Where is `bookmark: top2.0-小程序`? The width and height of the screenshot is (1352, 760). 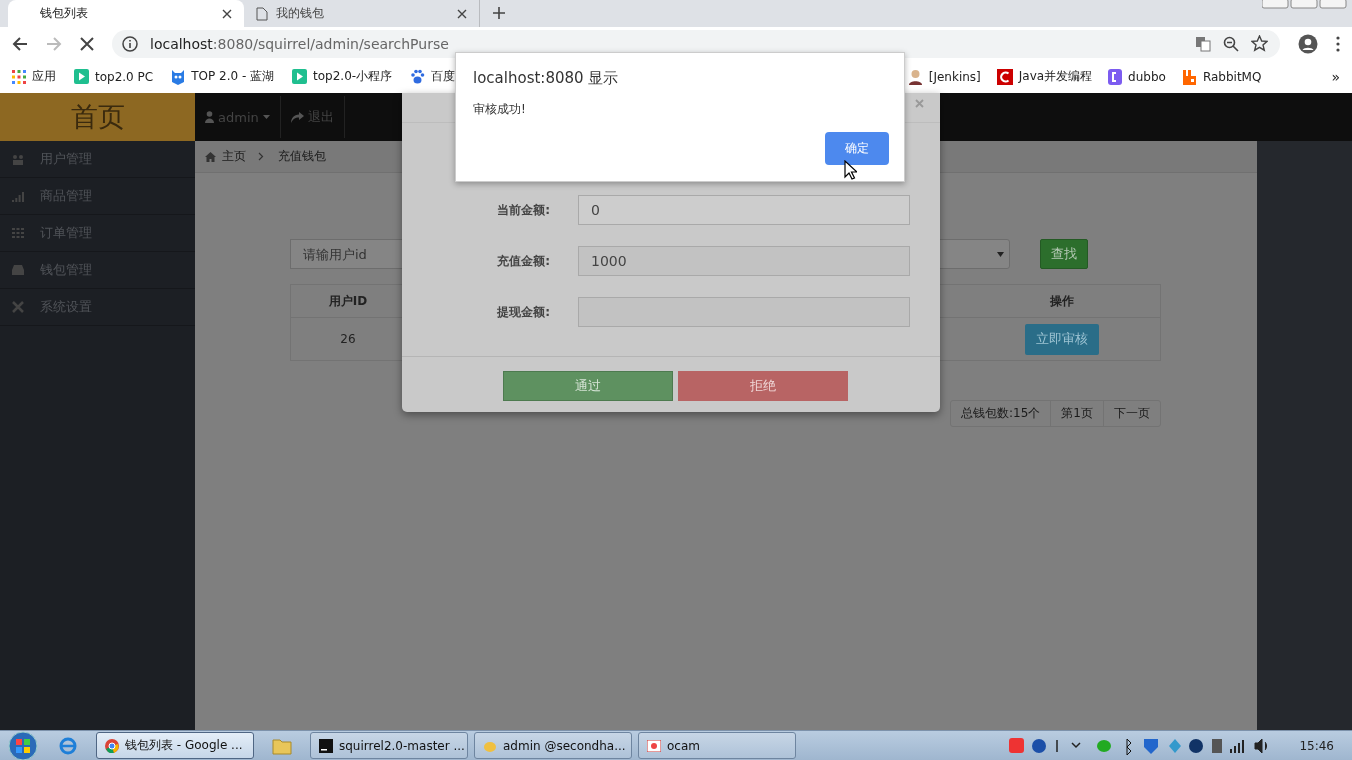
bookmark: top2.0-小程序 is located at coordinates (342, 76).